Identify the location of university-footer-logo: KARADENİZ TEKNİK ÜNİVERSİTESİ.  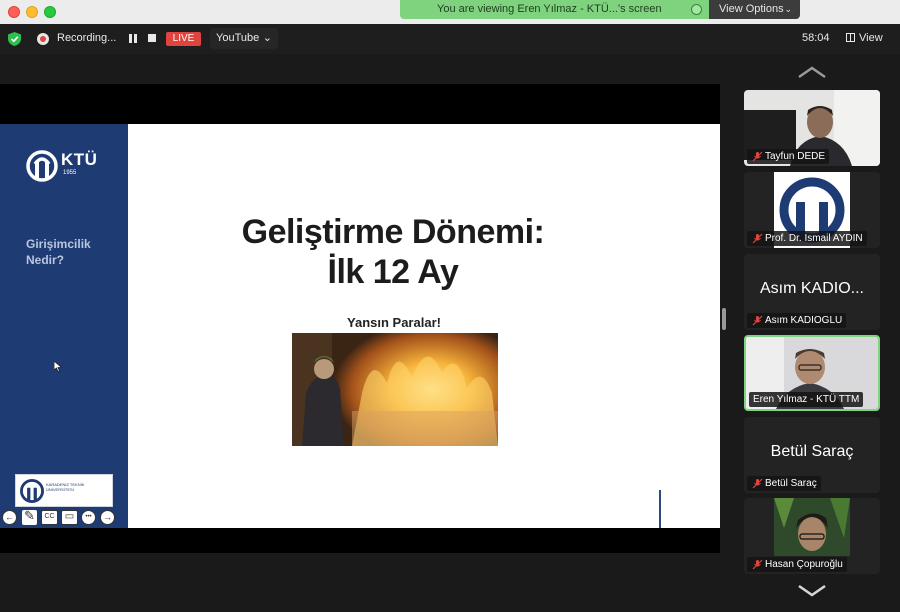
(64, 490).